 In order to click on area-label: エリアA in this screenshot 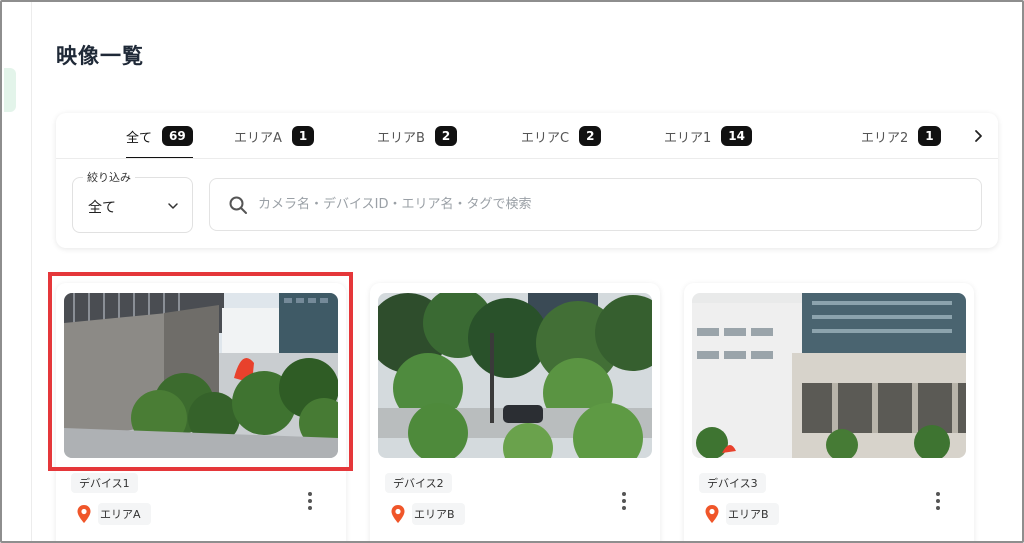, I will do `click(117, 514)`.